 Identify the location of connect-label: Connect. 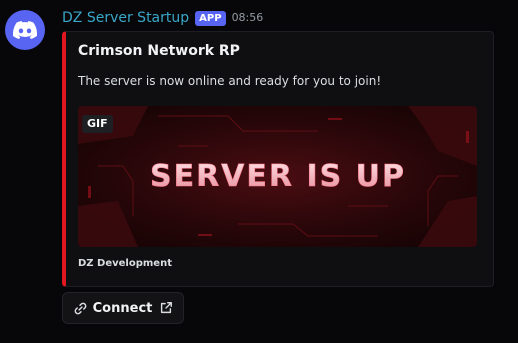
(122, 308).